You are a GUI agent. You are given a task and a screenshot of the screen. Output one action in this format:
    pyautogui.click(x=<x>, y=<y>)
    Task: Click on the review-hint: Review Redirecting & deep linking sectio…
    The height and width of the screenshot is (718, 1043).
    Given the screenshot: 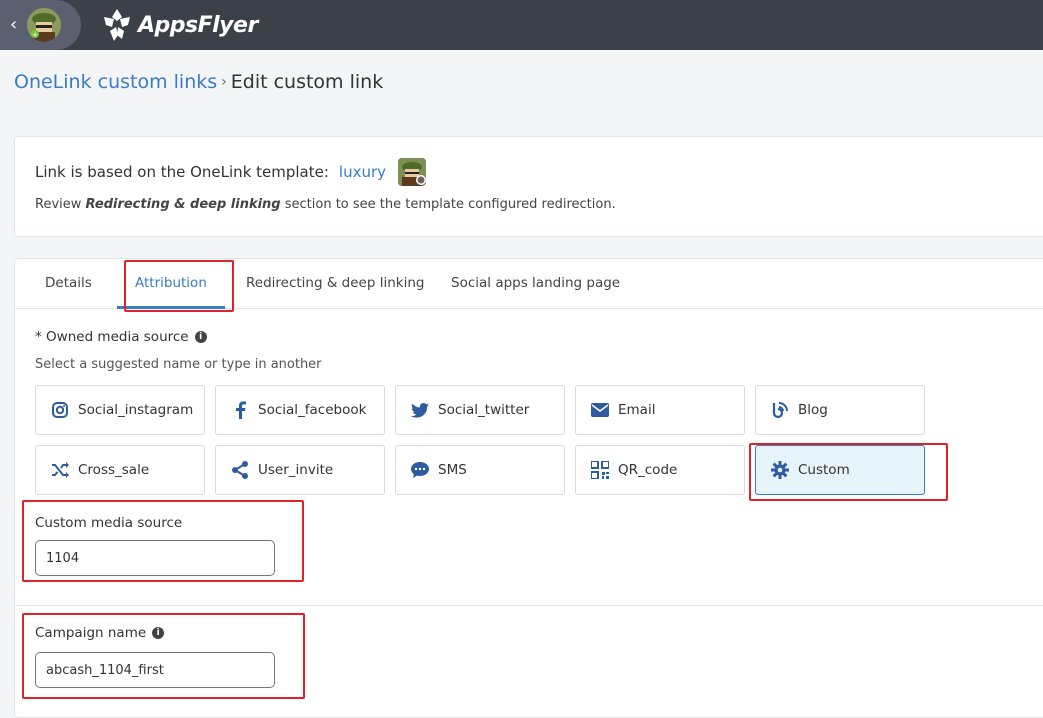 What is the action you would take?
    pyautogui.click(x=325, y=204)
    